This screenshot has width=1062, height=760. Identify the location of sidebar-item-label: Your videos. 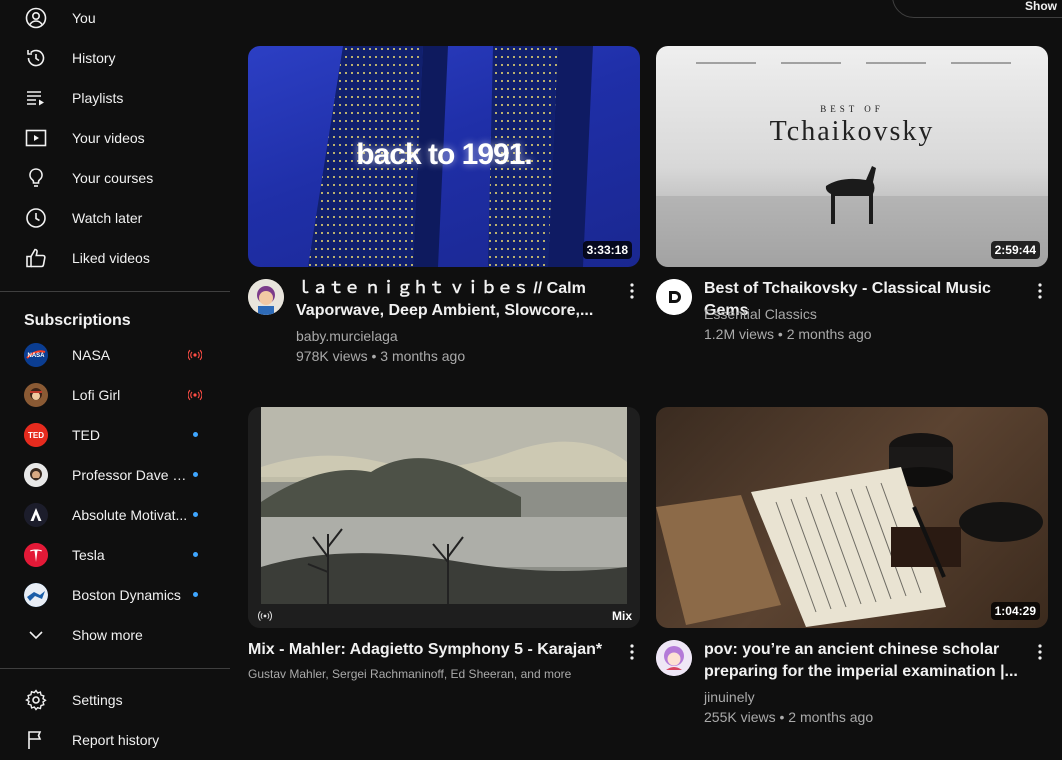
(108, 138).